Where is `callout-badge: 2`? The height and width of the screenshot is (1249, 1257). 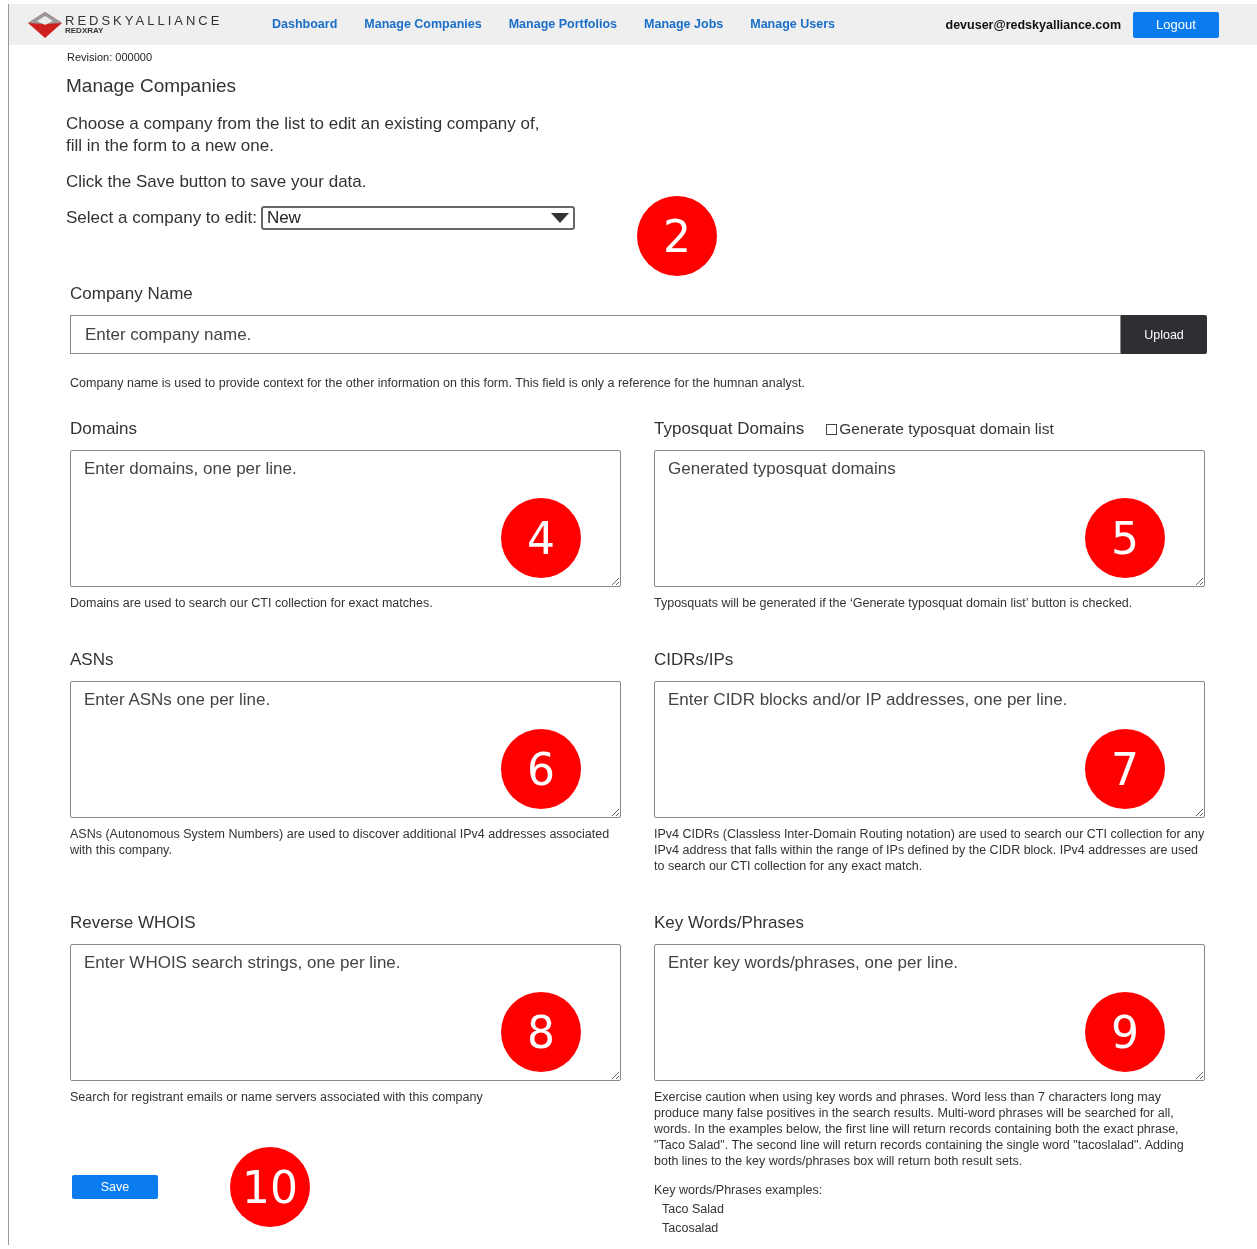 callout-badge: 2 is located at coordinates (677, 236).